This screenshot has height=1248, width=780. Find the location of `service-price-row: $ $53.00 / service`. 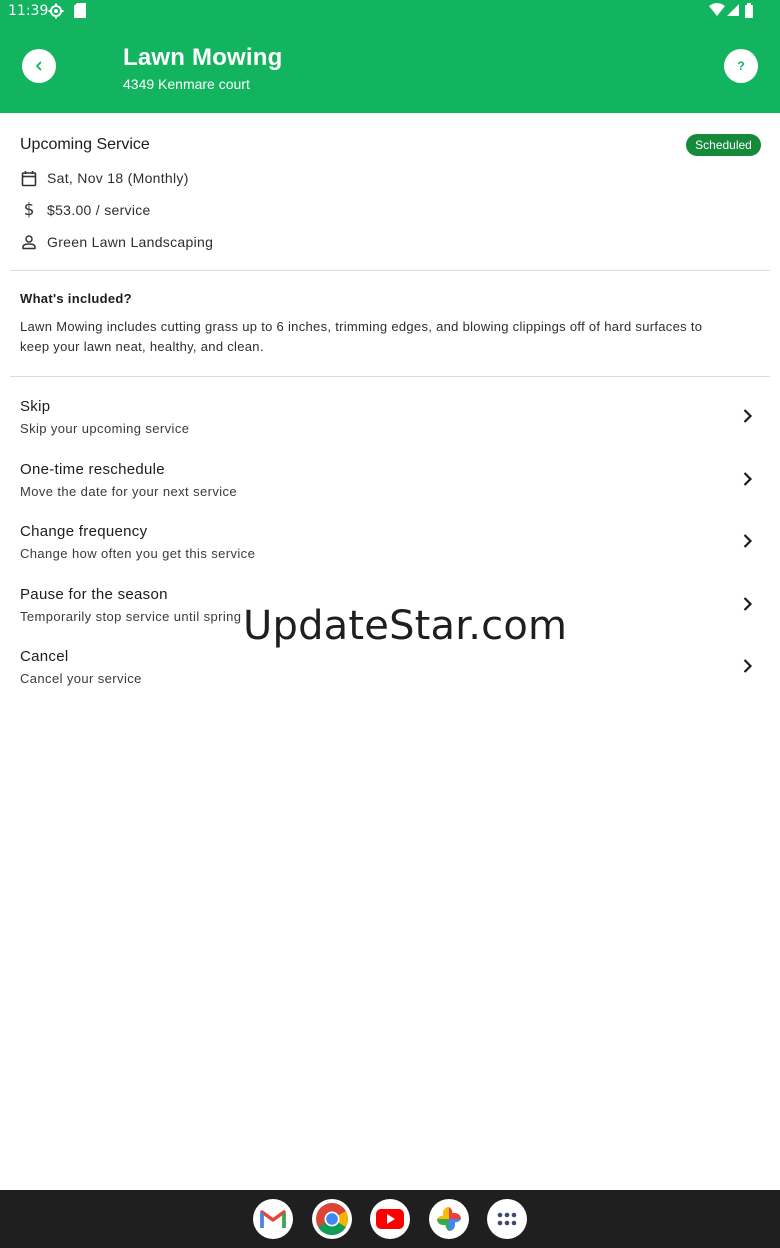

service-price-row: $ $53.00 / service is located at coordinates (85, 210).